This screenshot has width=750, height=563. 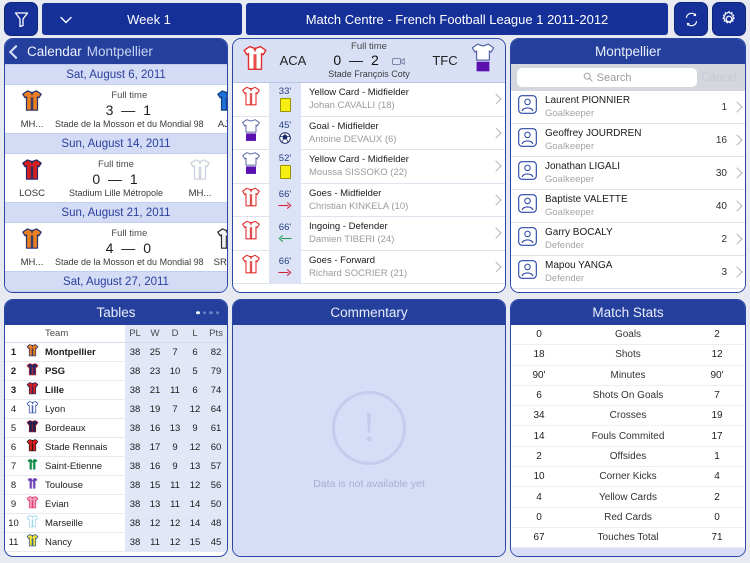 I want to click on team-losses: 14, so click(x=195, y=523).